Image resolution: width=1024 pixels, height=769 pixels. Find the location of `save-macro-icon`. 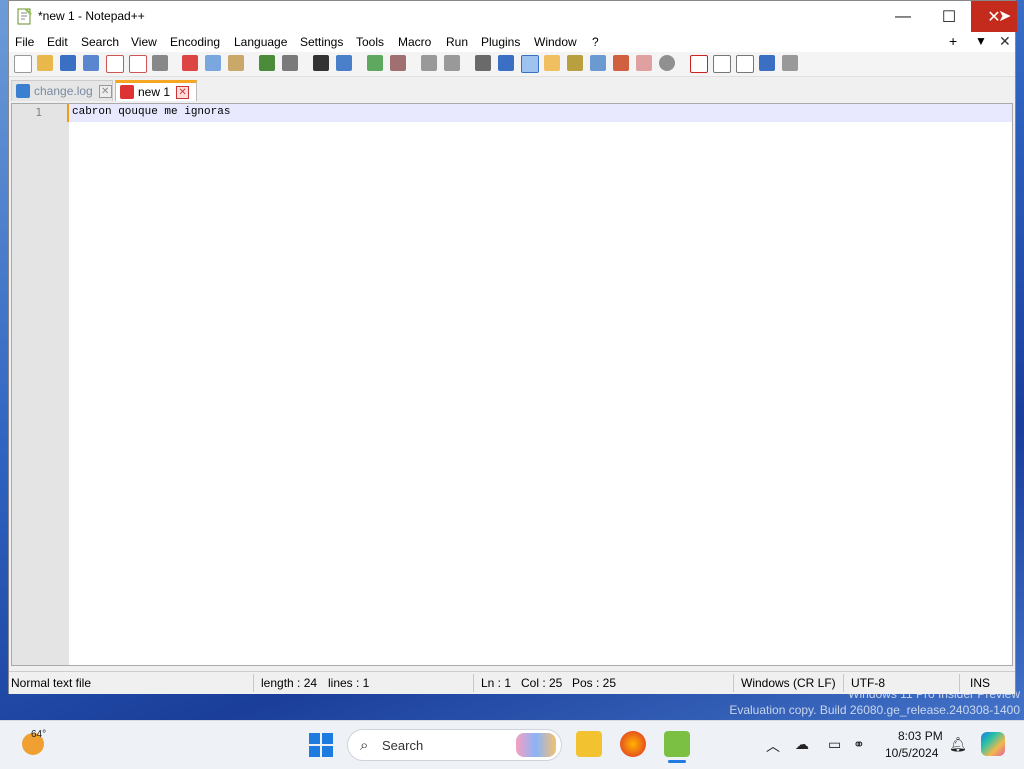

save-macro-icon is located at coordinates (790, 63).